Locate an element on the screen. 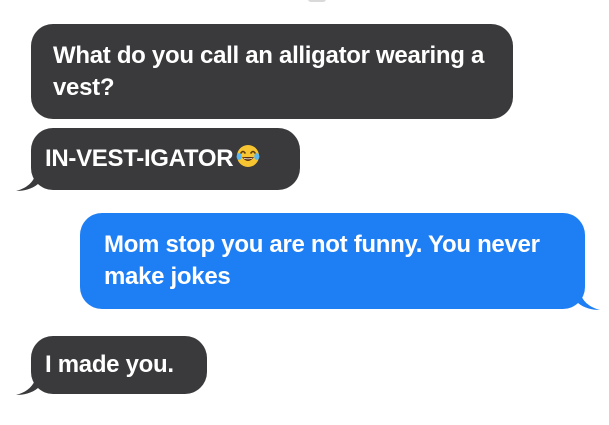 The height and width of the screenshot is (425, 609). message-text: I made you. is located at coordinates (109, 364).